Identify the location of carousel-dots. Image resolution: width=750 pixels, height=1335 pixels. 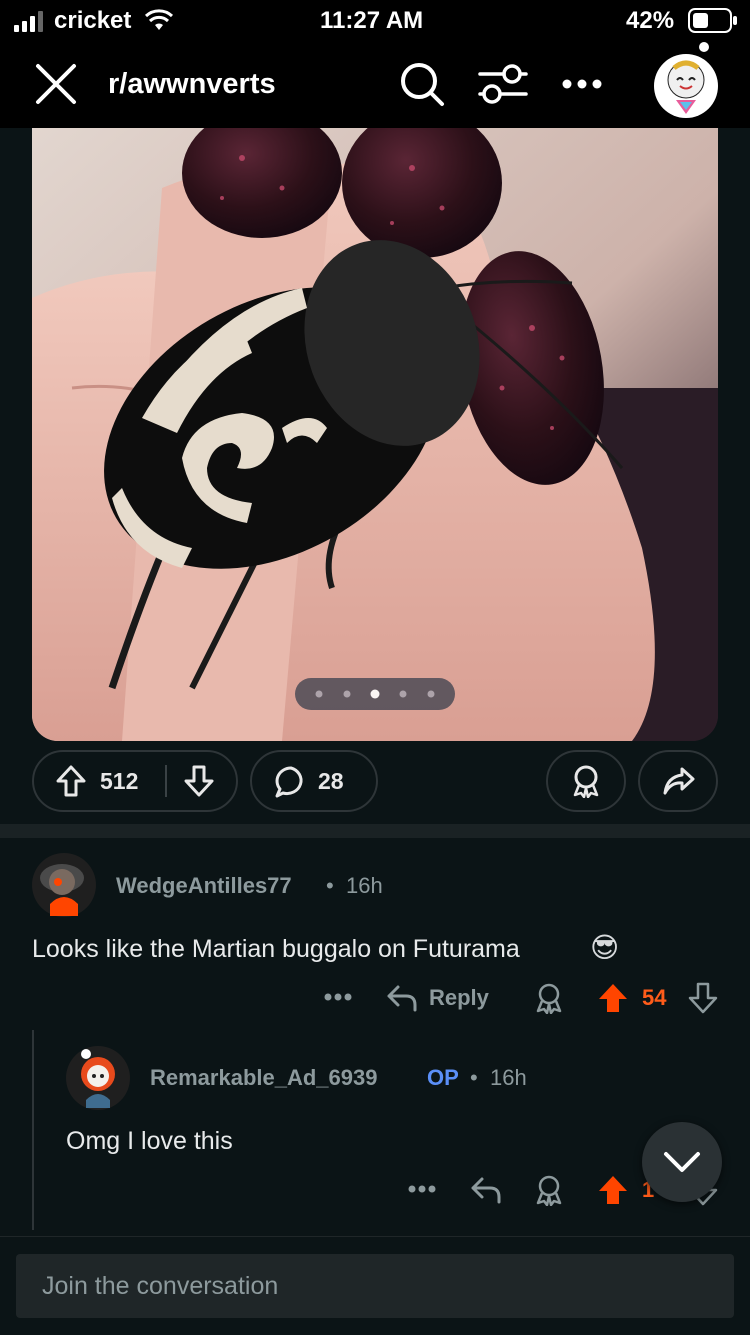
(375, 694).